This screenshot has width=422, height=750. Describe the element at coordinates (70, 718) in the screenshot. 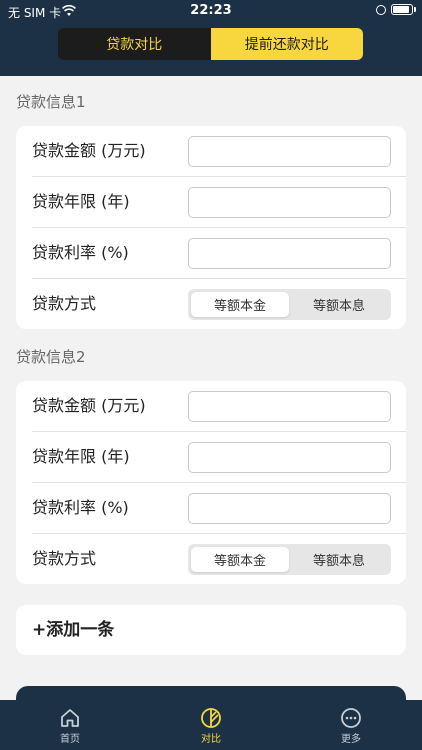

I see `home-icon` at that location.